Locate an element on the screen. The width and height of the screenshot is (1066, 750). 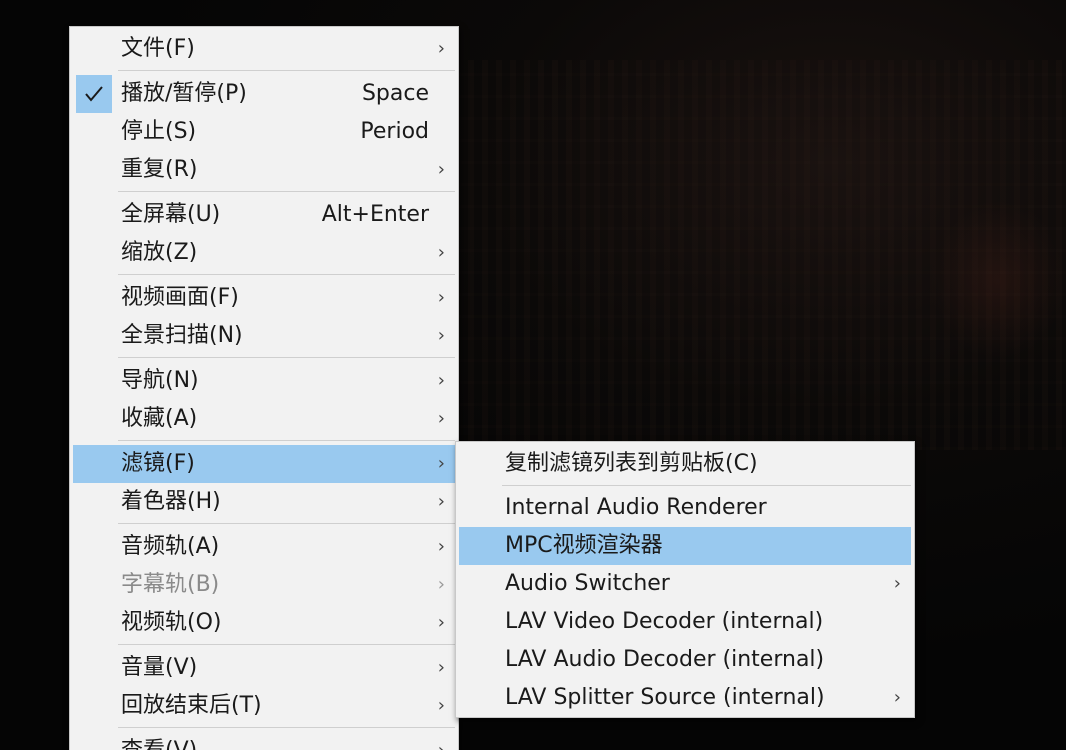
submenu-item-internal-audio-renderer: Internal Audio Renderer is located at coordinates (685, 508).